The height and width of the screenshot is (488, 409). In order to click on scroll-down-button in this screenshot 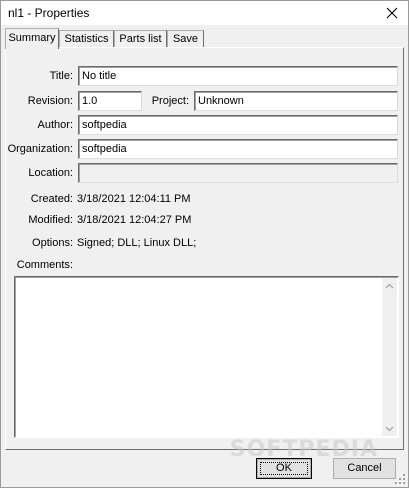, I will do `click(389, 428)`.